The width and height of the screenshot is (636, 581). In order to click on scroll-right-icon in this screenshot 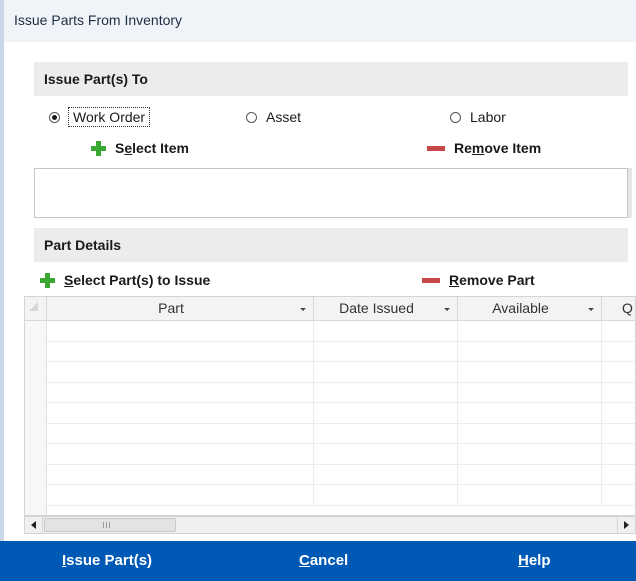, I will do `click(626, 525)`.